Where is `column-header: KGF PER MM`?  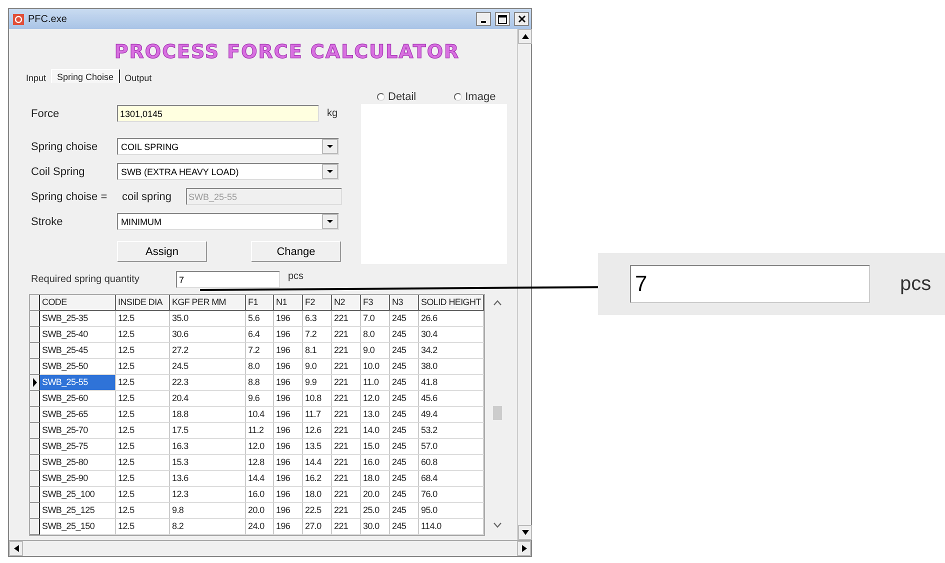
column-header: KGF PER MM is located at coordinates (208, 303).